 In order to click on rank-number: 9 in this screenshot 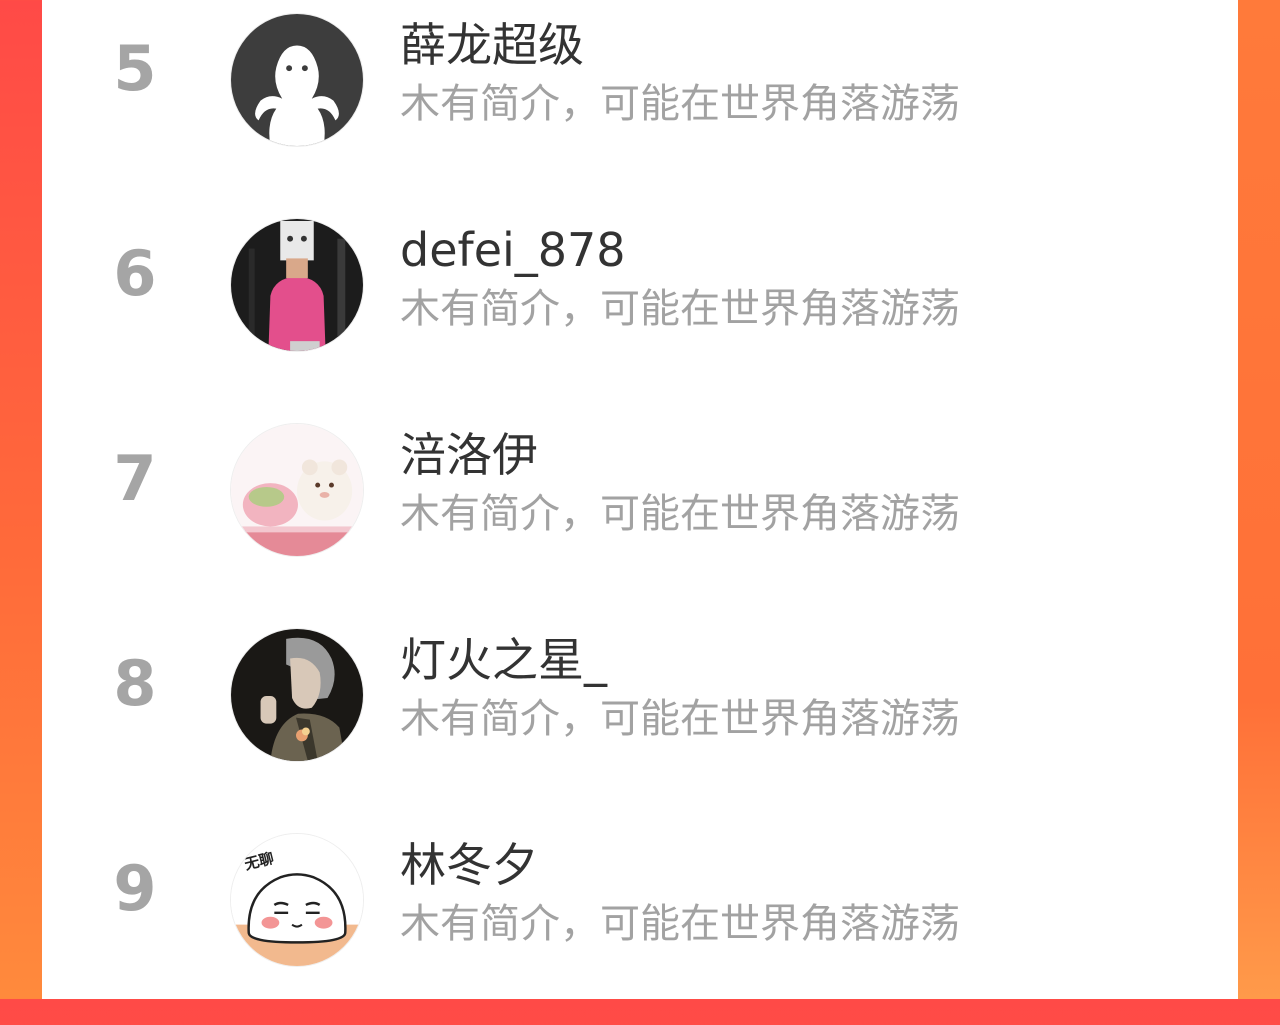, I will do `click(135, 888)`.